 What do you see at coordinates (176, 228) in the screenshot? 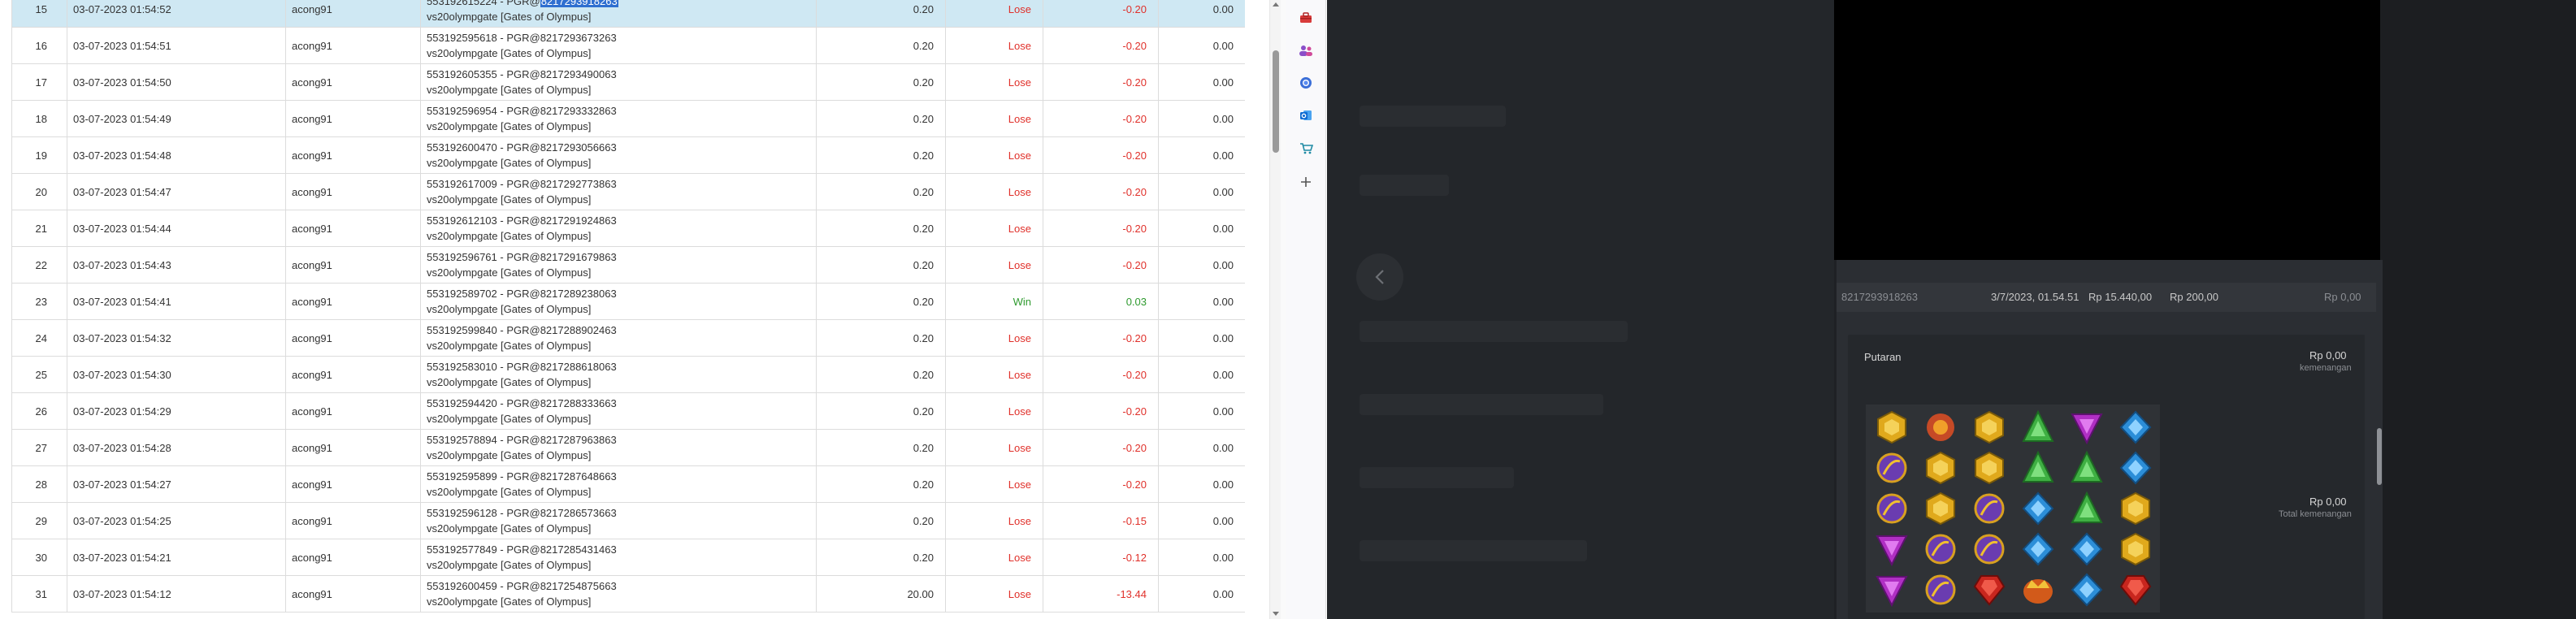
I see `row-datetime: 03-07-2023 01:54:44` at bounding box center [176, 228].